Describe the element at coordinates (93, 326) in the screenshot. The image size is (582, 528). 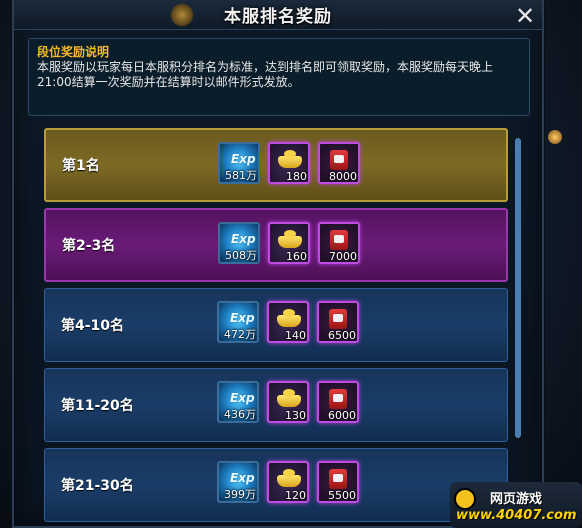
I see `rank-label: 第4-10名` at that location.